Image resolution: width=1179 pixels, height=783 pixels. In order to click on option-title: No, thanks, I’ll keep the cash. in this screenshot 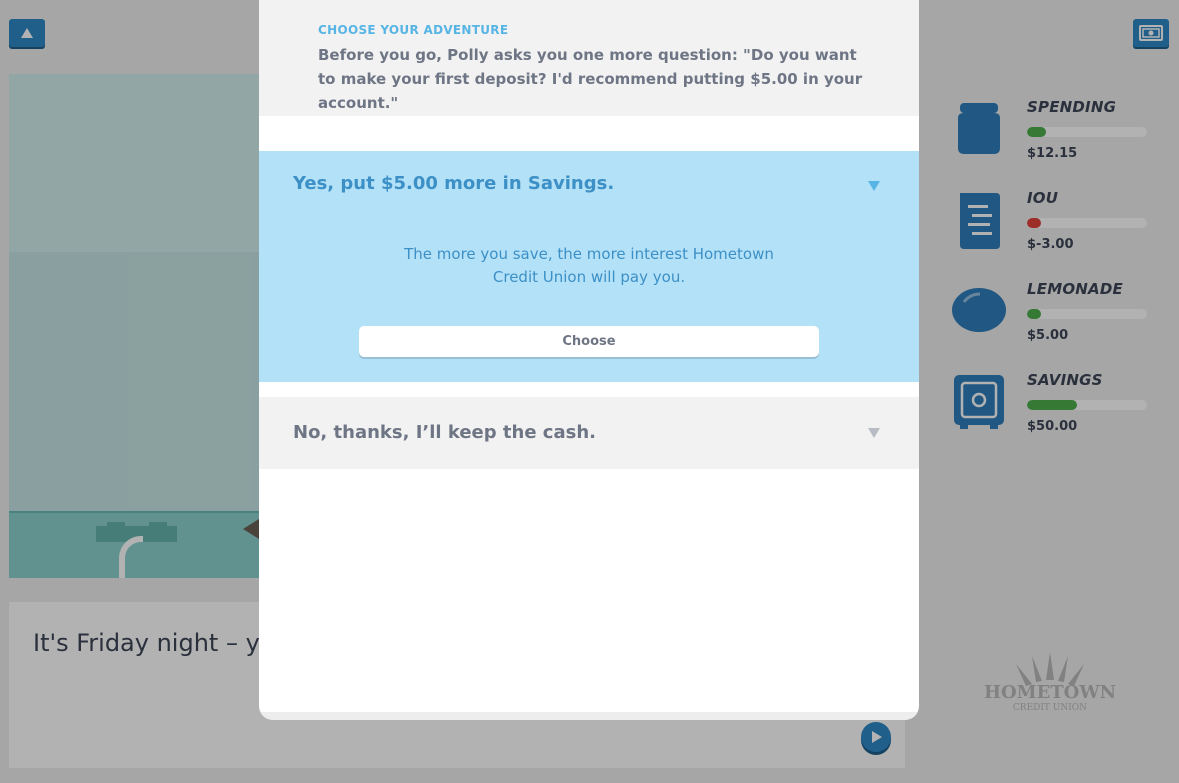, I will do `click(444, 432)`.